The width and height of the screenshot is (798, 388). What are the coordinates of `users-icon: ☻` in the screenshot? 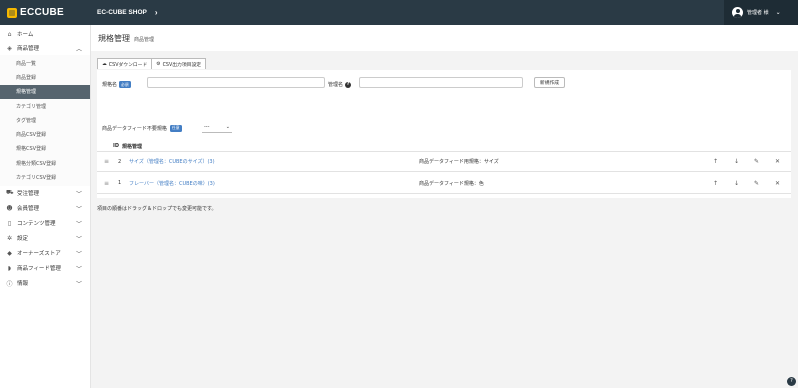 It's located at (9, 208).